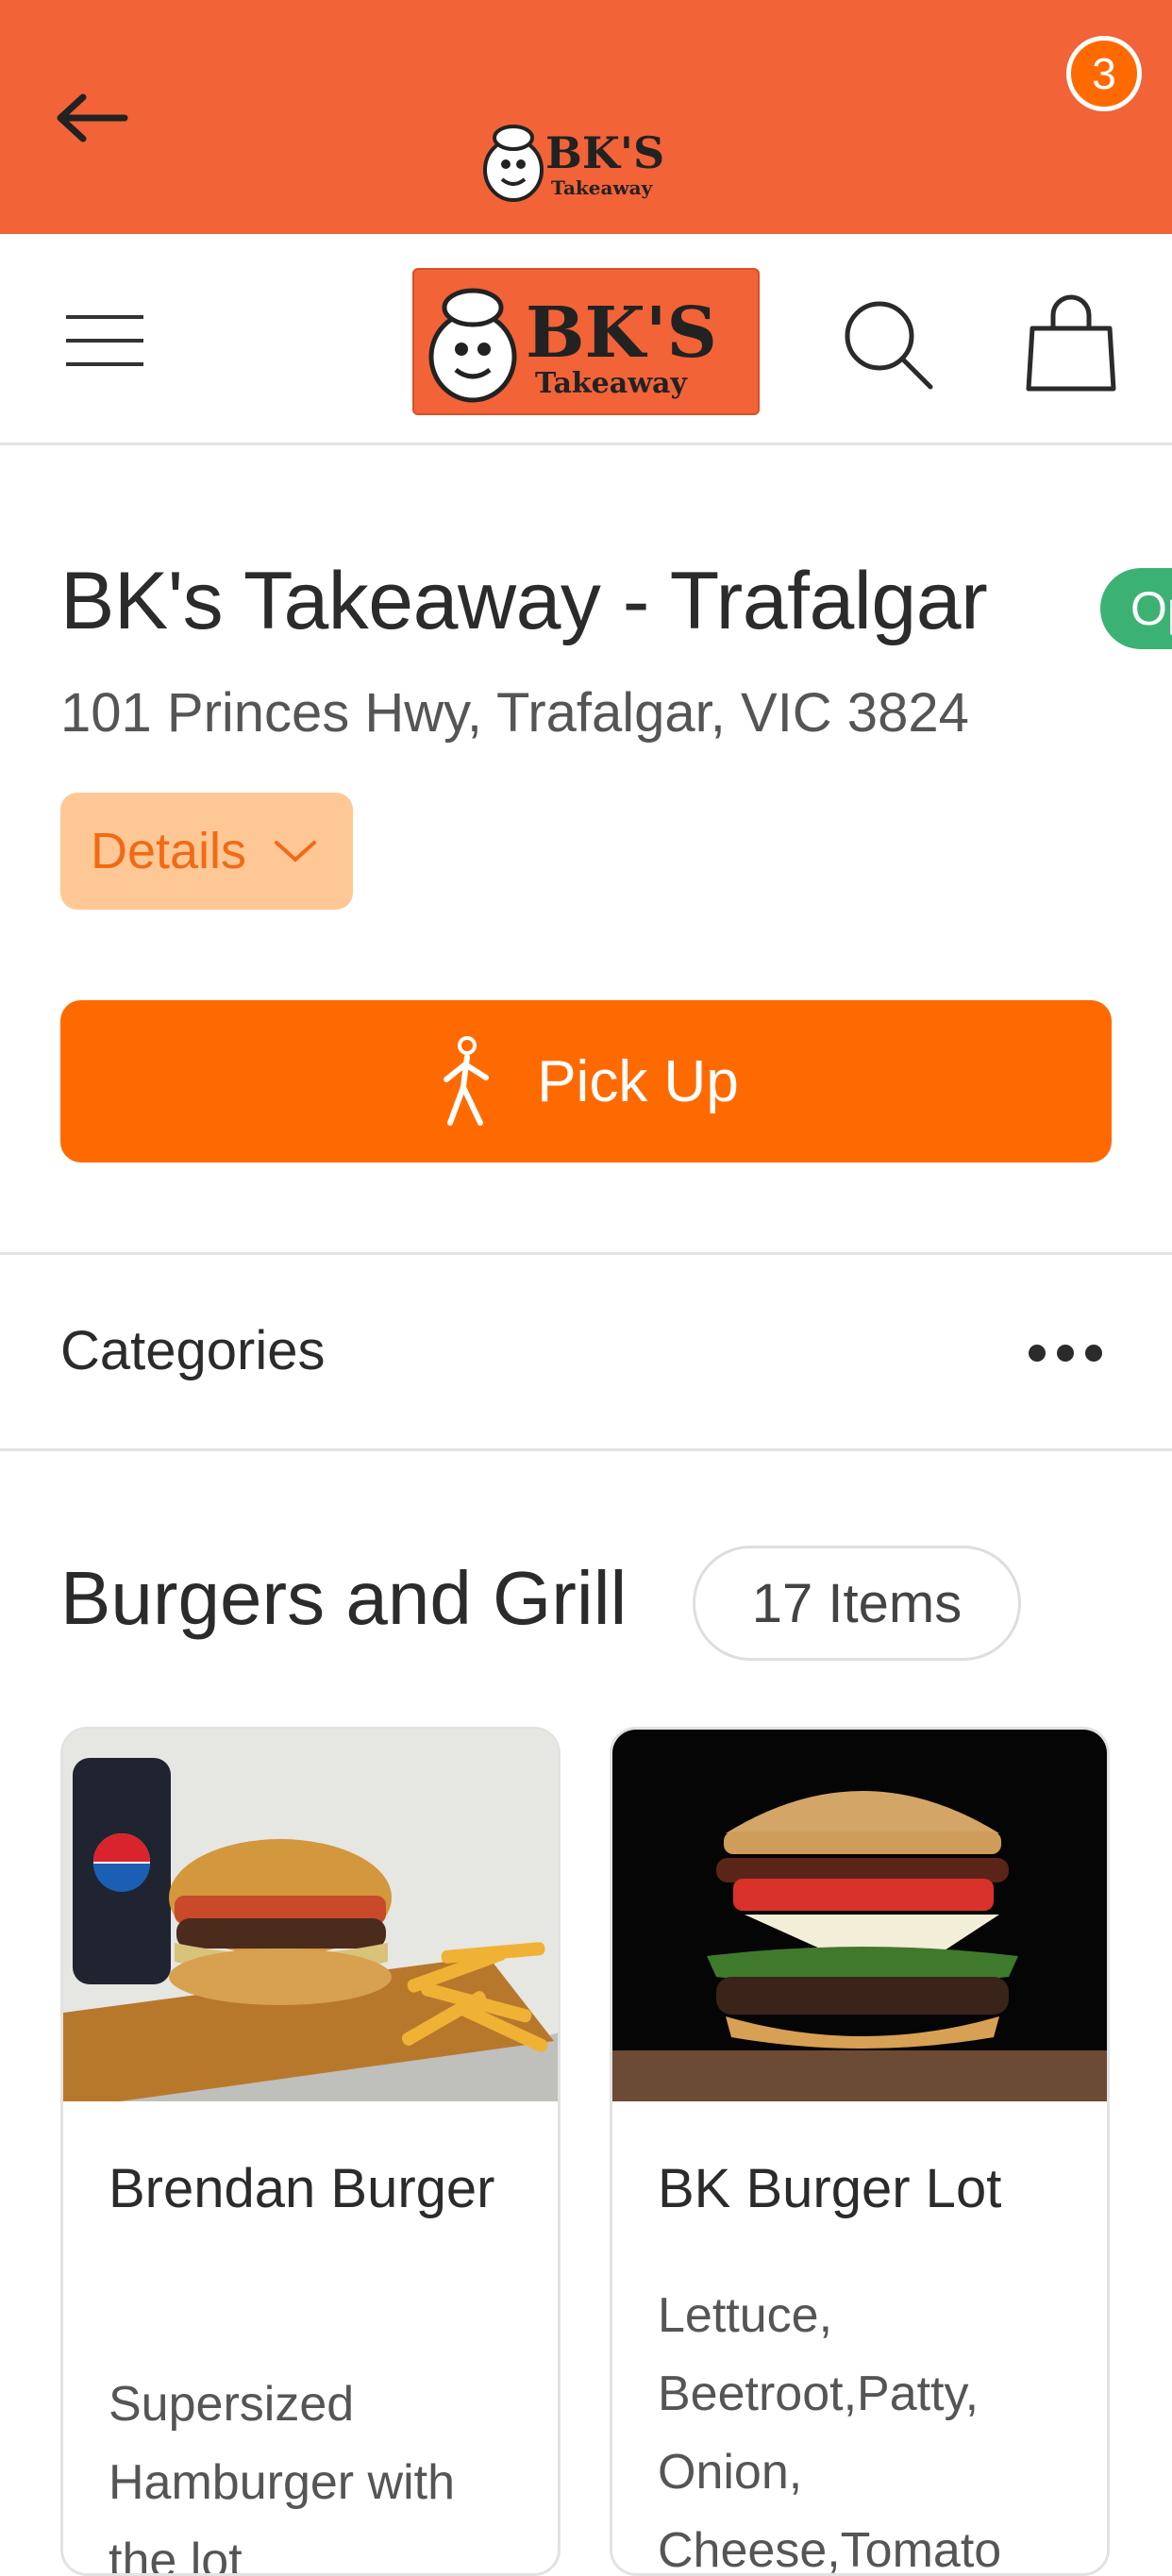 The height and width of the screenshot is (2576, 1172). What do you see at coordinates (296, 851) in the screenshot?
I see `chevron-down-icon` at bounding box center [296, 851].